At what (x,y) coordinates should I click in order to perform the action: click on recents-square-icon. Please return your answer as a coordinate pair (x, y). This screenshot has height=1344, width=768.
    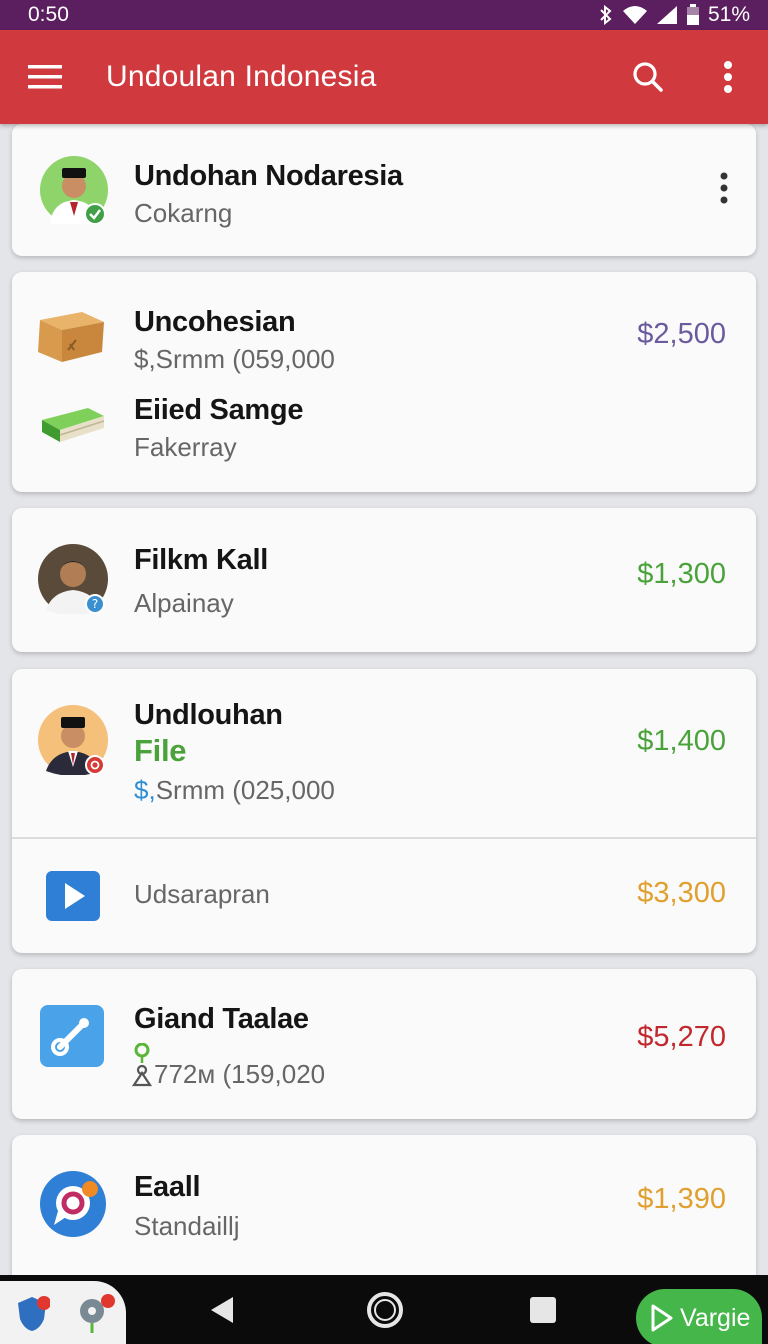
    Looking at the image, I should click on (543, 1309).